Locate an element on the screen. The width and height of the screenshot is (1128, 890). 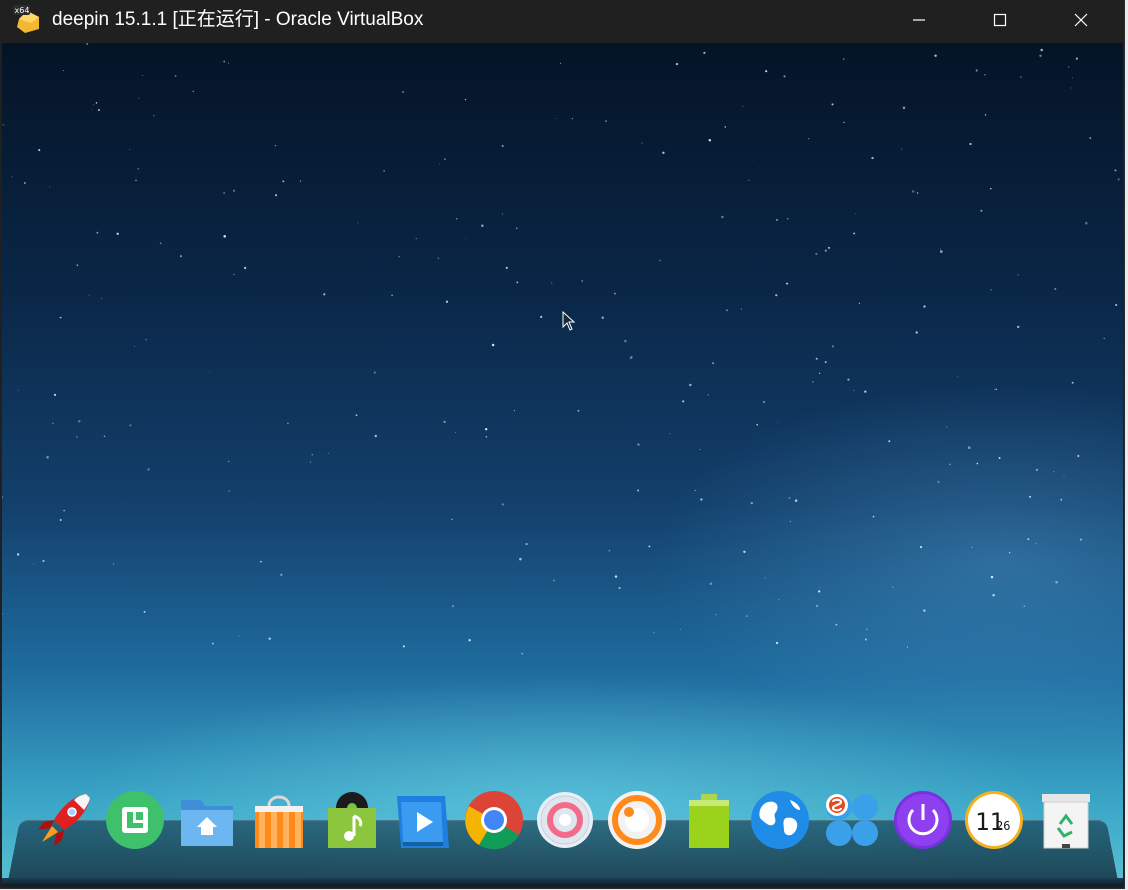
battery-icon is located at coordinates (709, 822).